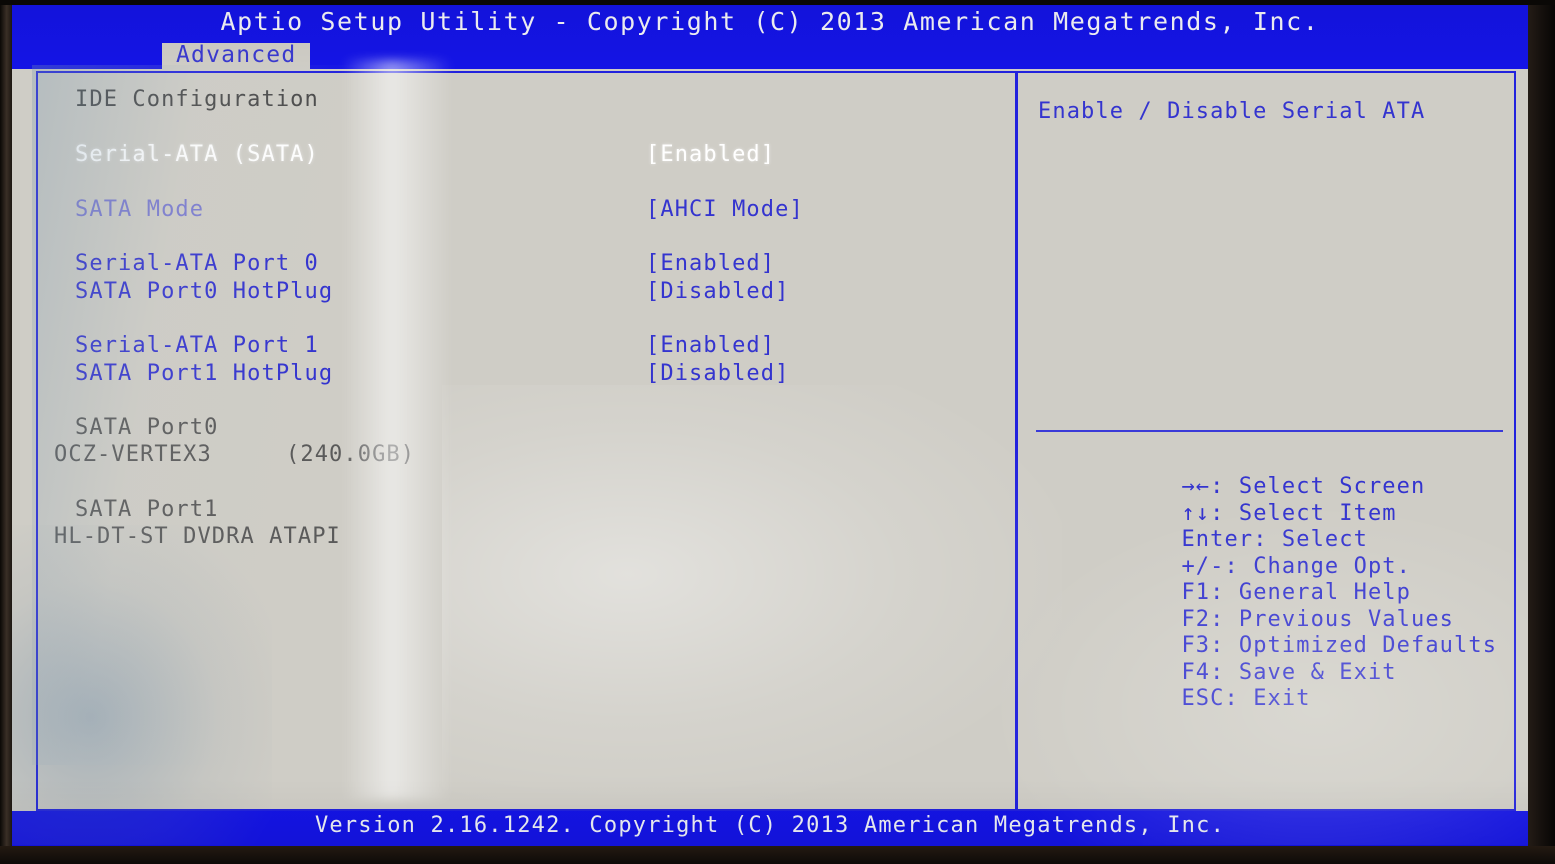  What do you see at coordinates (1232, 111) in the screenshot?
I see `help-description: Enable / Disable Serial ATA` at bounding box center [1232, 111].